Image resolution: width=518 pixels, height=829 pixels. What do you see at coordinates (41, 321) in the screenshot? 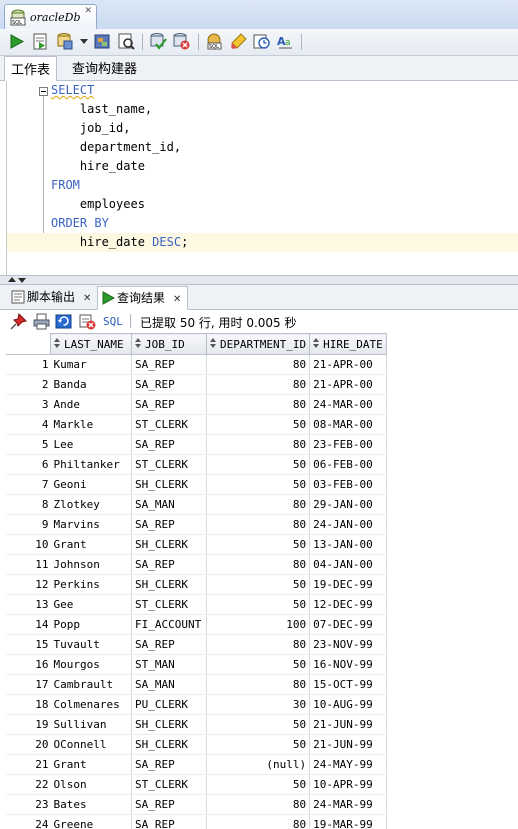
I see `print-icon` at bounding box center [41, 321].